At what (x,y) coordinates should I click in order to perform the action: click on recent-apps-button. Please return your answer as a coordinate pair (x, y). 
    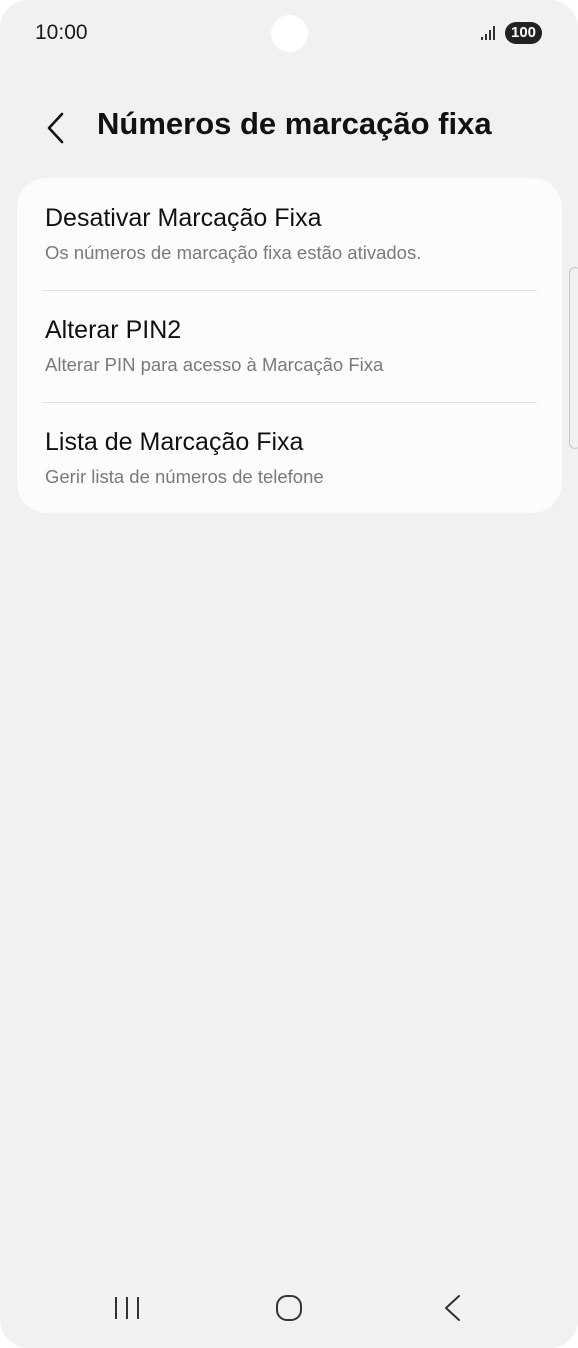
    Looking at the image, I should click on (127, 1308).